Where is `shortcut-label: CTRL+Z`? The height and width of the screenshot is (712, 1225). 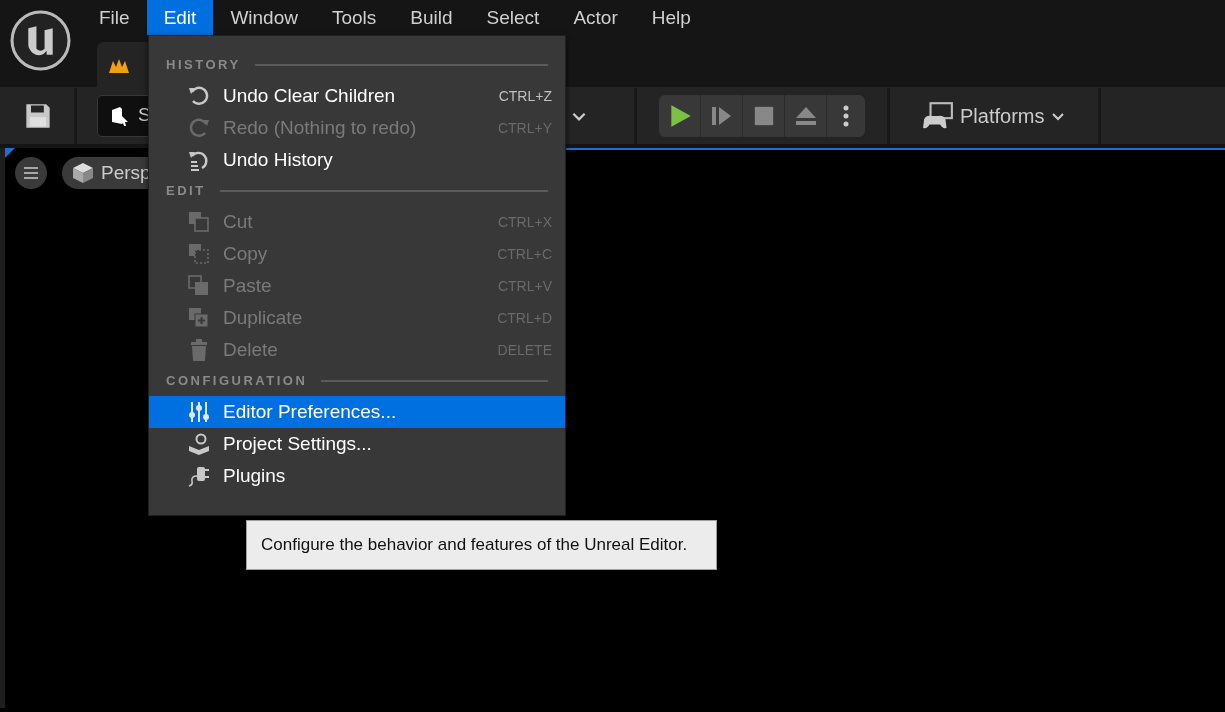 shortcut-label: CTRL+Z is located at coordinates (525, 96).